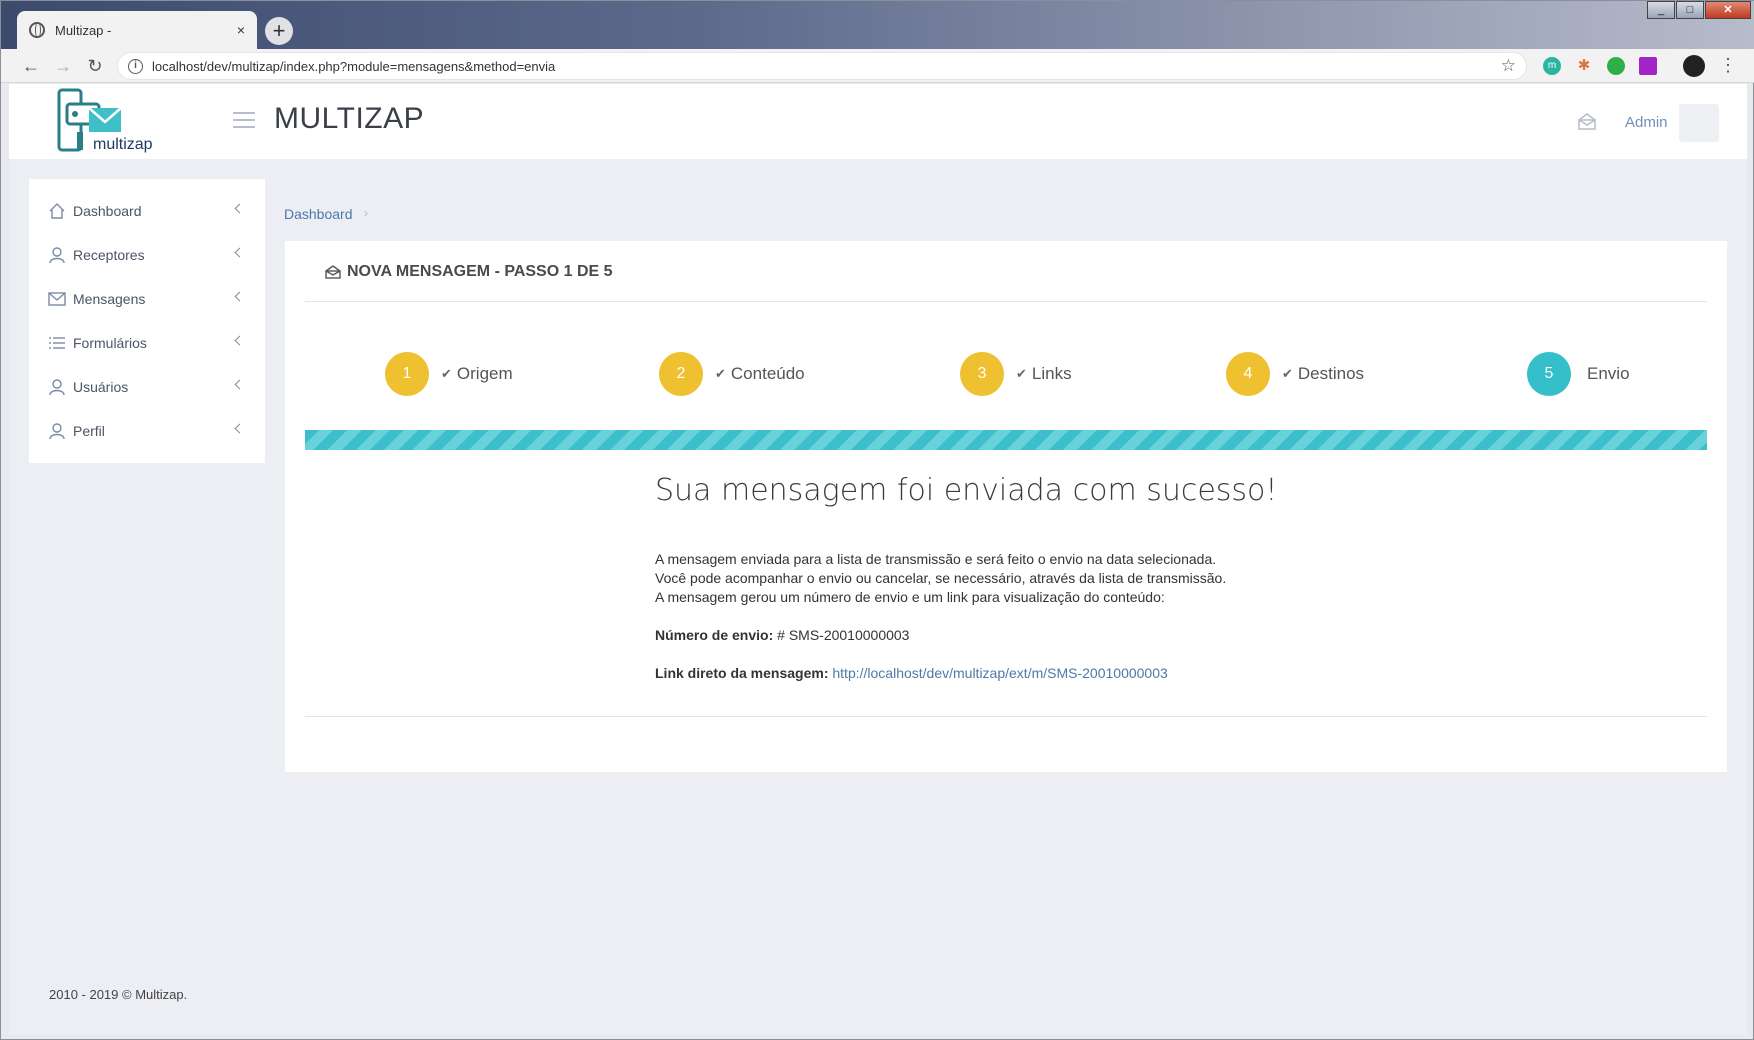 The height and width of the screenshot is (1040, 1754). What do you see at coordinates (279, 31) in the screenshot?
I see `new-tab-button: +` at bounding box center [279, 31].